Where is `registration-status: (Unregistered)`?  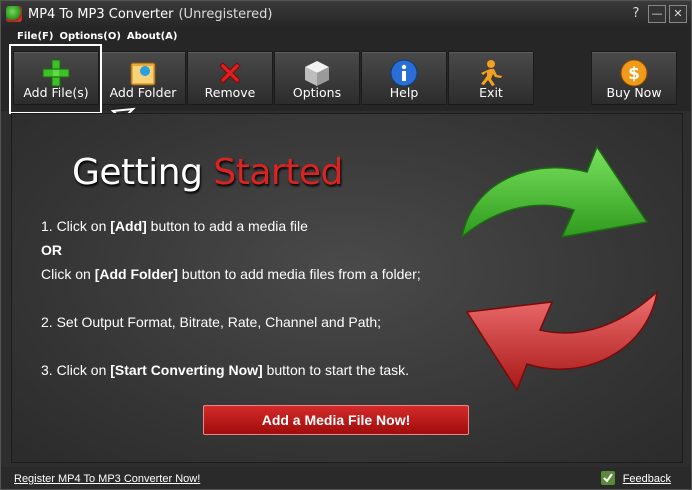
registration-status: (Unregistered) is located at coordinates (225, 14).